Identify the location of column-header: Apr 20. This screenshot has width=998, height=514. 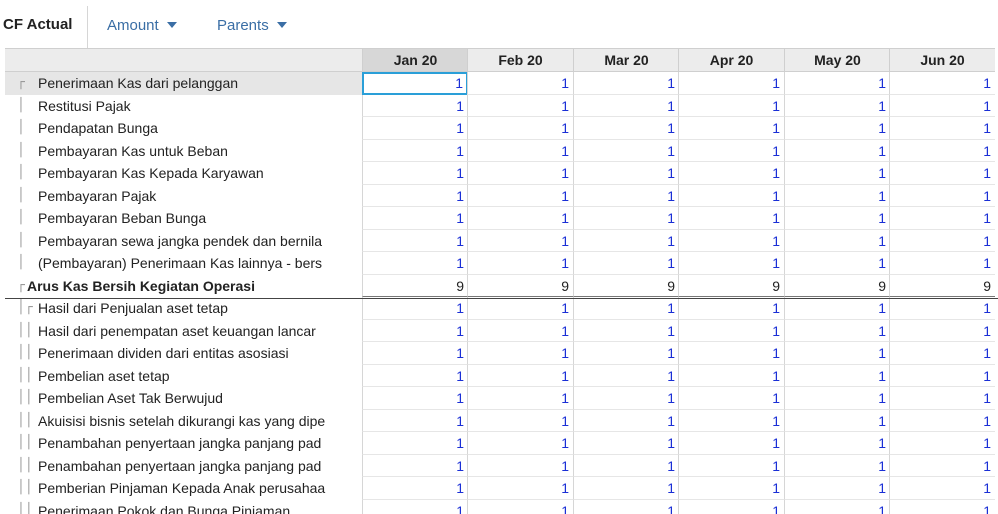
(731, 60).